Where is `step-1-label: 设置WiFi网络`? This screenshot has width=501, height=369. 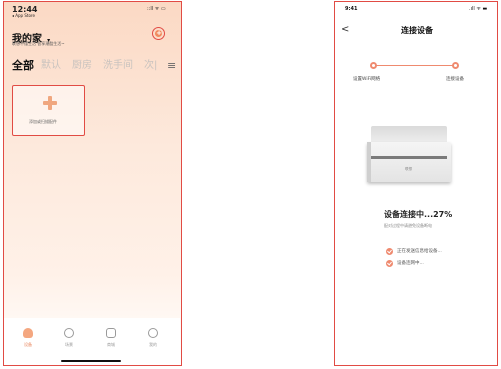 step-1-label: 设置WiFi网络 is located at coordinates (367, 79).